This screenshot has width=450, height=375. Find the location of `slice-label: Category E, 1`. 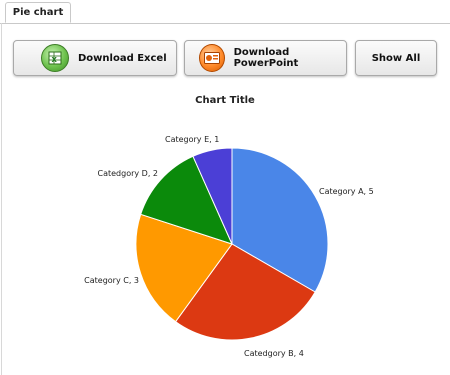

slice-label: Category E, 1 is located at coordinates (192, 139).